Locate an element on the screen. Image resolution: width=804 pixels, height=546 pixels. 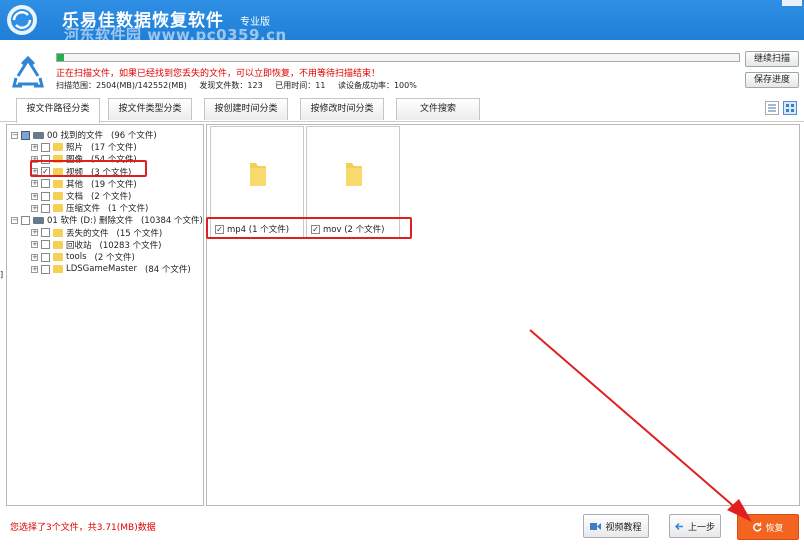
tree-node-folder: + tools (2 个文件) is located at coordinates (83, 257).